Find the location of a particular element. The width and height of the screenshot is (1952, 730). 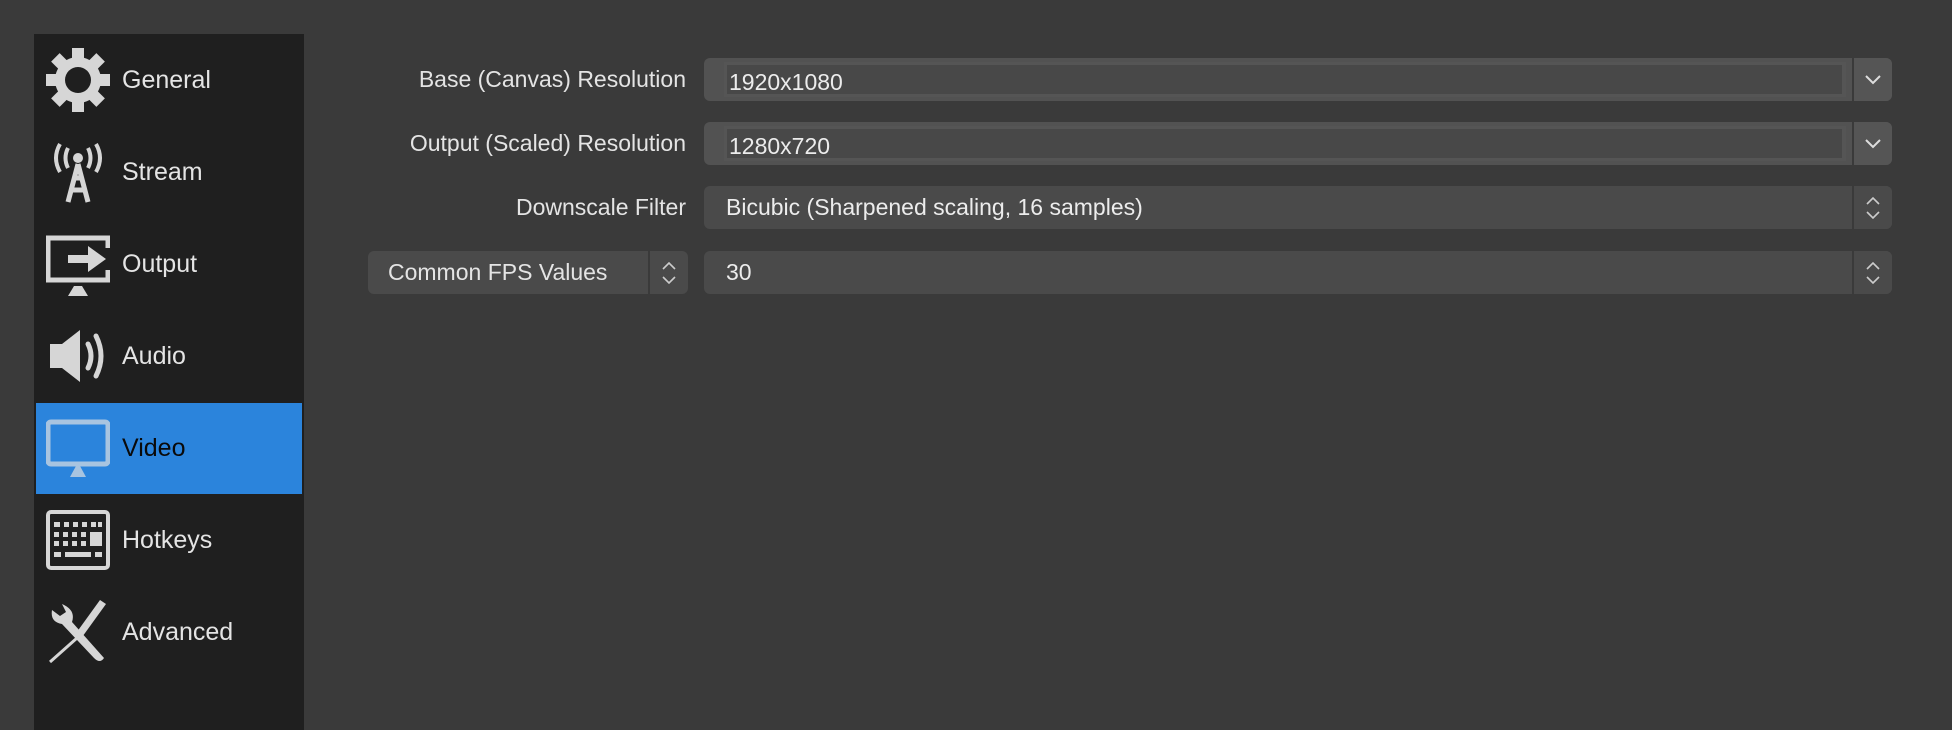

sidebar-item-label: Advanced is located at coordinates (178, 631).